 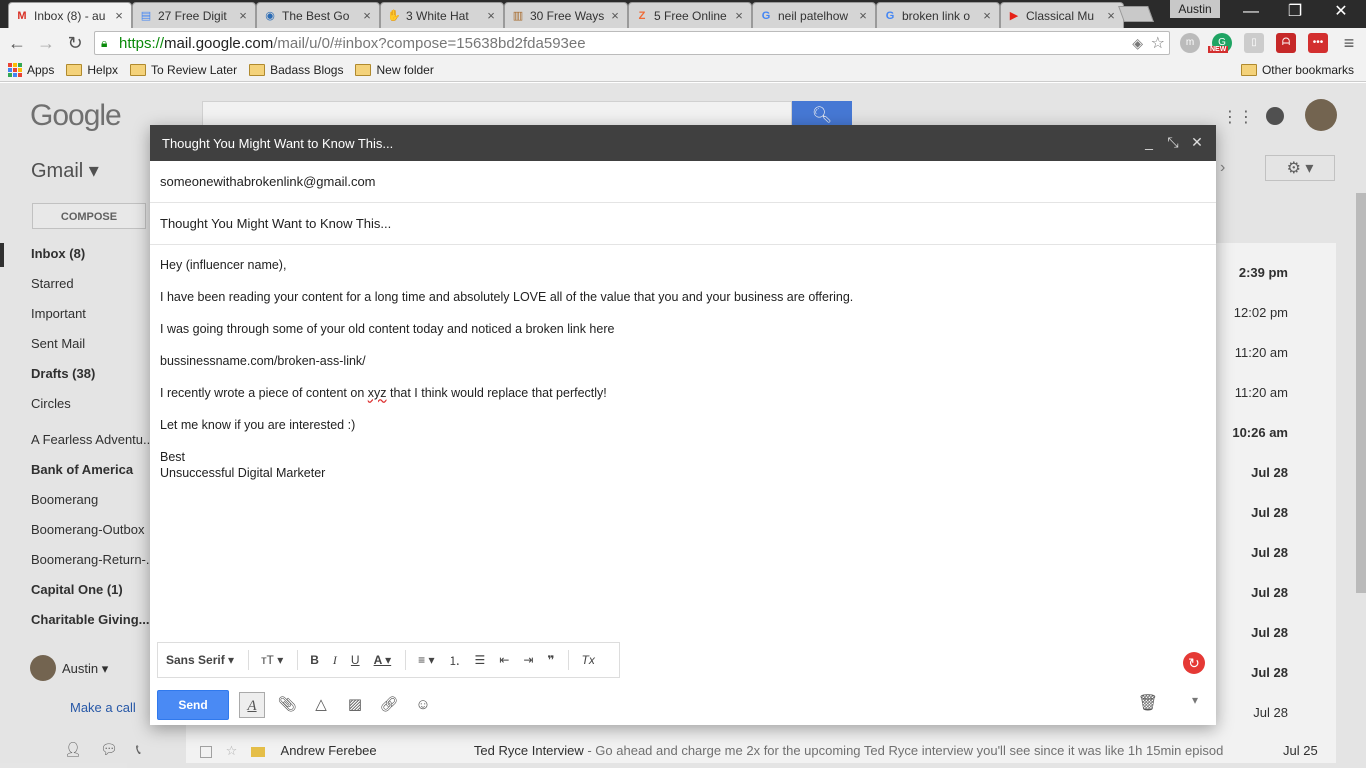 I want to click on bookmark-item: To Review Later, so click(x=183, y=70).